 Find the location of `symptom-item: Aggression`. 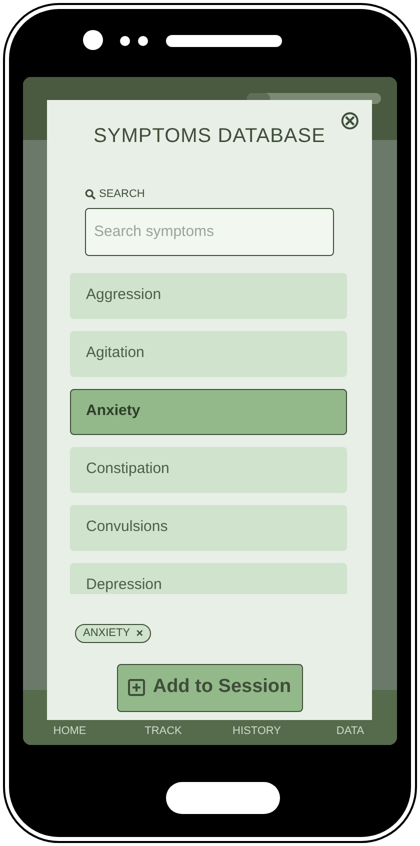

symptom-item: Aggression is located at coordinates (208, 295).